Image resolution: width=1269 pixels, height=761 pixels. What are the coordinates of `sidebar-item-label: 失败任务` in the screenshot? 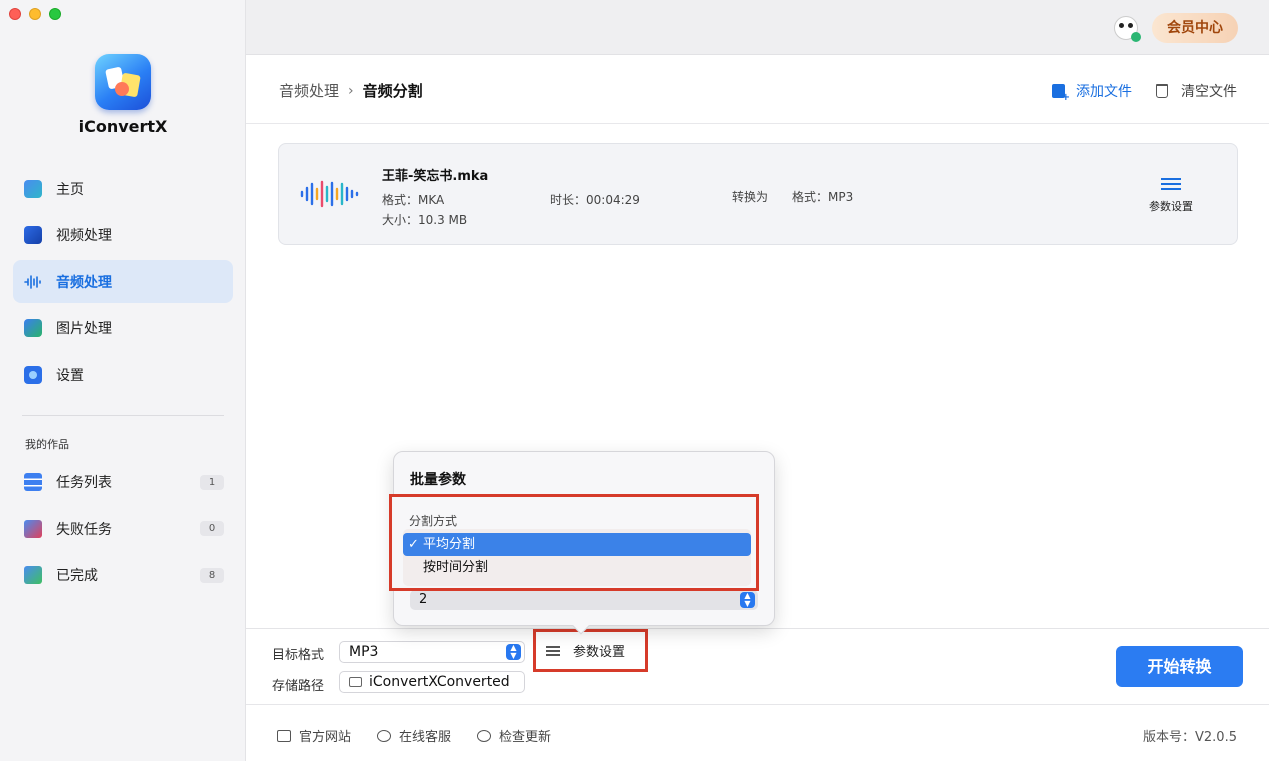 It's located at (84, 529).